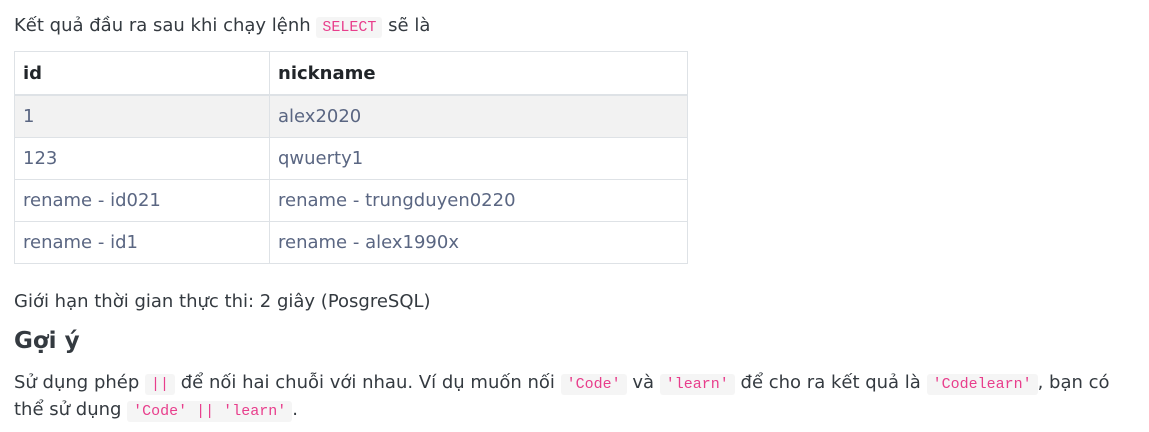 The height and width of the screenshot is (432, 1149). I want to click on table-cell-id: rename - id1, so click(142, 242).